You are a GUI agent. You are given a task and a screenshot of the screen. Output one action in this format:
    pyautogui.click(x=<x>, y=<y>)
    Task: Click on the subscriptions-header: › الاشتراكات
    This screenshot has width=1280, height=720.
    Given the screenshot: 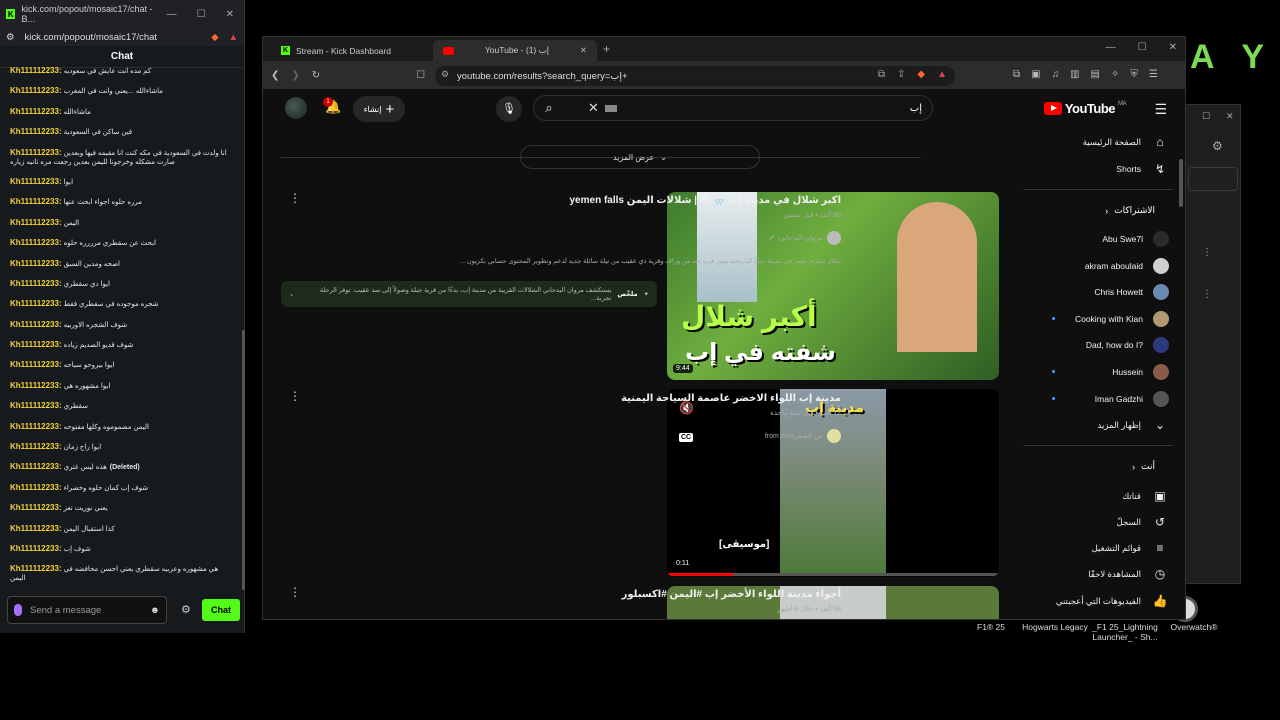 What is the action you would take?
    pyautogui.click(x=1130, y=210)
    